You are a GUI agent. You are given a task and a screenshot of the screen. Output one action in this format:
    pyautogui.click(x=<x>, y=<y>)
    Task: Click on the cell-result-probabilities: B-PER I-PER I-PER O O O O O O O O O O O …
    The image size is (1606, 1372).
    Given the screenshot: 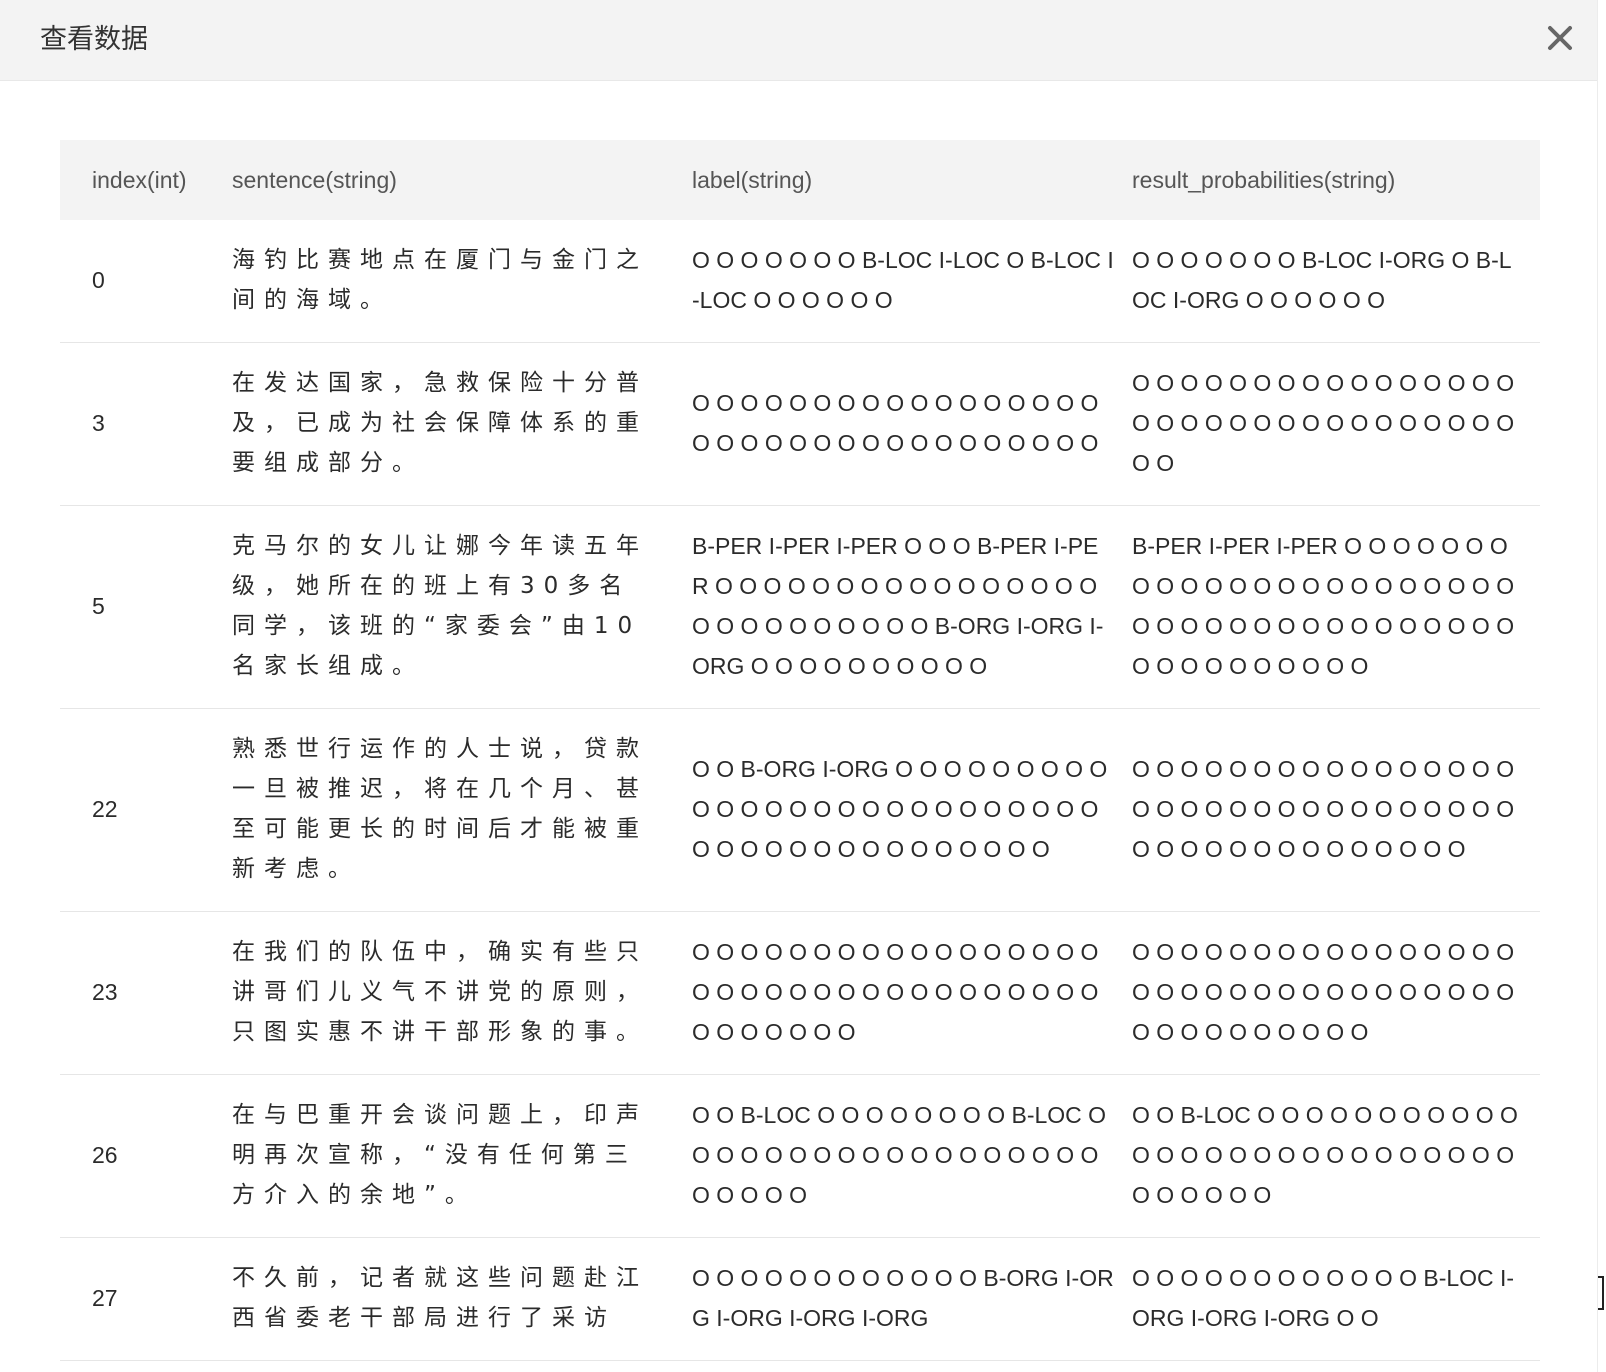 What is the action you would take?
    pyautogui.click(x=1336, y=607)
    